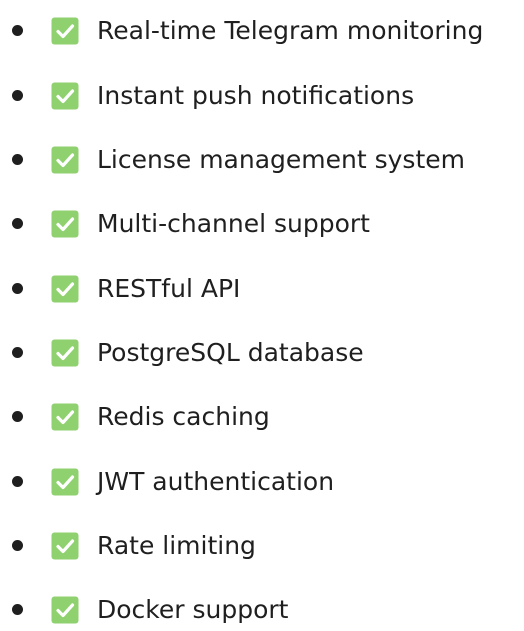 This screenshot has width=524, height=631. What do you see at coordinates (193, 609) in the screenshot?
I see `feature-label: Docker support` at bounding box center [193, 609].